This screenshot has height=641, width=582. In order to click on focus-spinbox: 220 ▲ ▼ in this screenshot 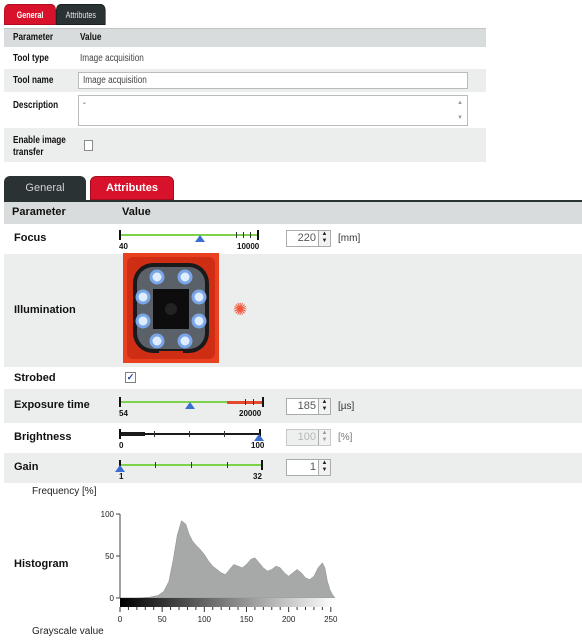, I will do `click(308, 238)`.